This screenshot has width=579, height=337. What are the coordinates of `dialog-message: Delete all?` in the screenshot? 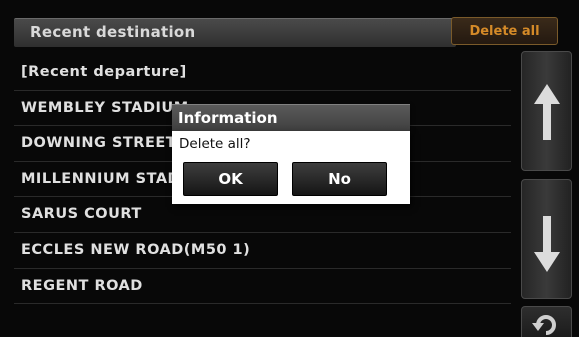 It's located at (215, 144).